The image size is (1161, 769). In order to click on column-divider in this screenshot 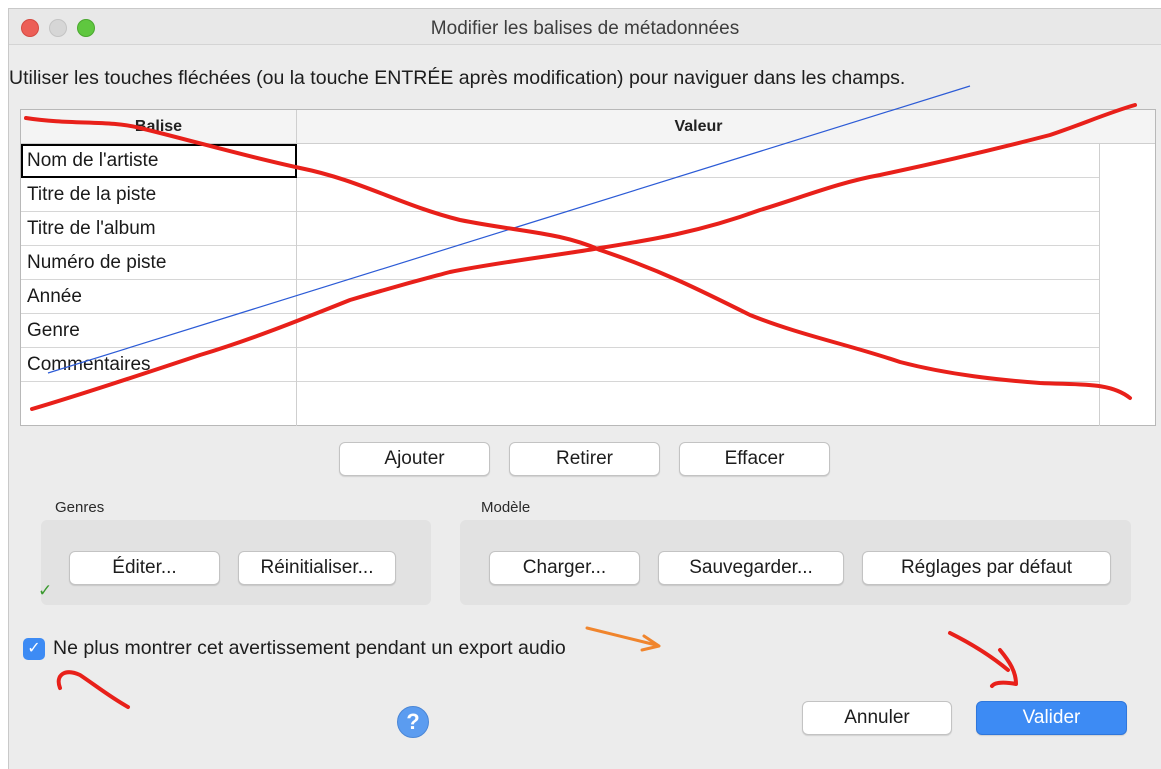, I will do `click(1099, 285)`.